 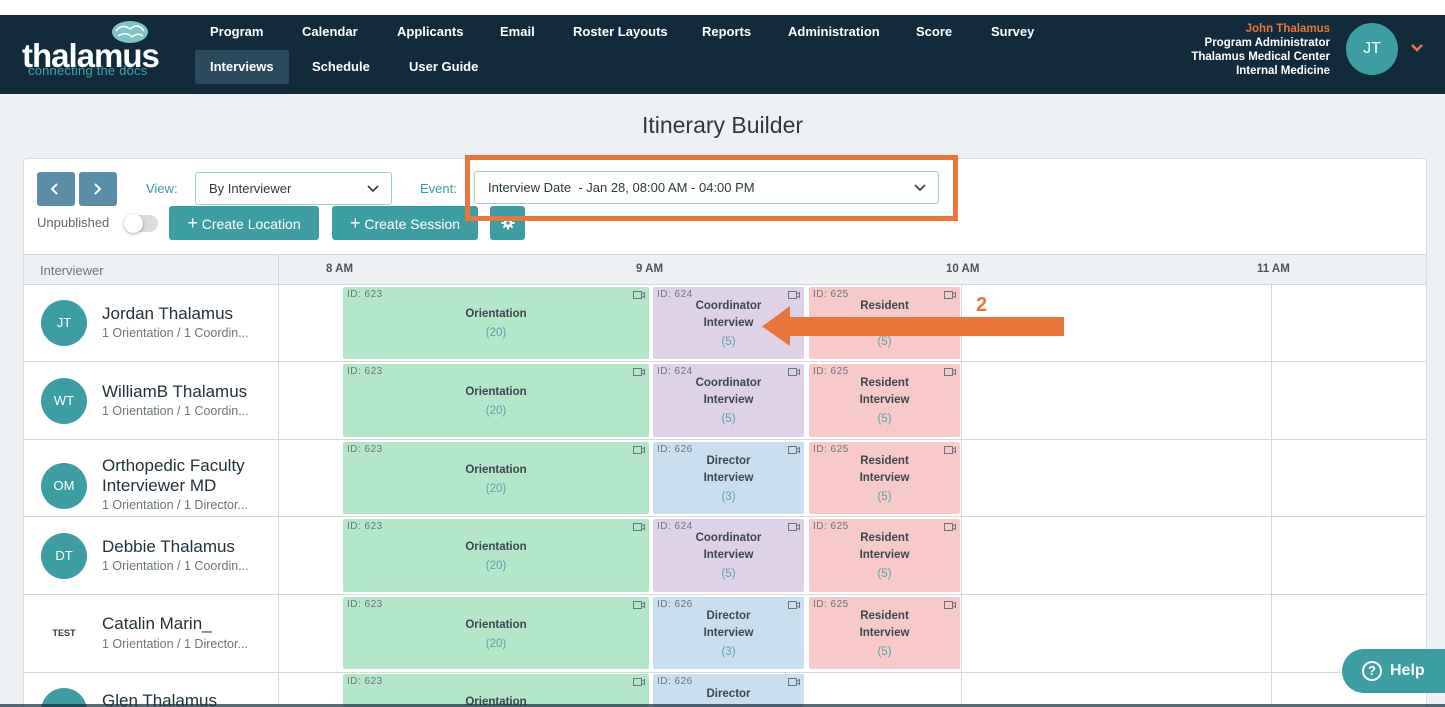 What do you see at coordinates (72, 270) in the screenshot?
I see `interviewer-column-header: Interviewer` at bounding box center [72, 270].